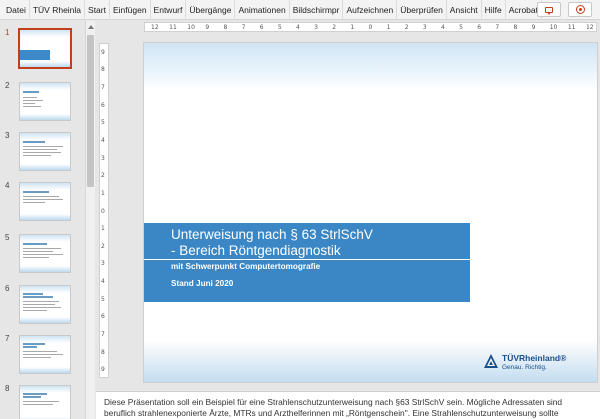 Image resolution: width=600 pixels, height=419 pixels. I want to click on thumbnail-number: 8, so click(7, 388).